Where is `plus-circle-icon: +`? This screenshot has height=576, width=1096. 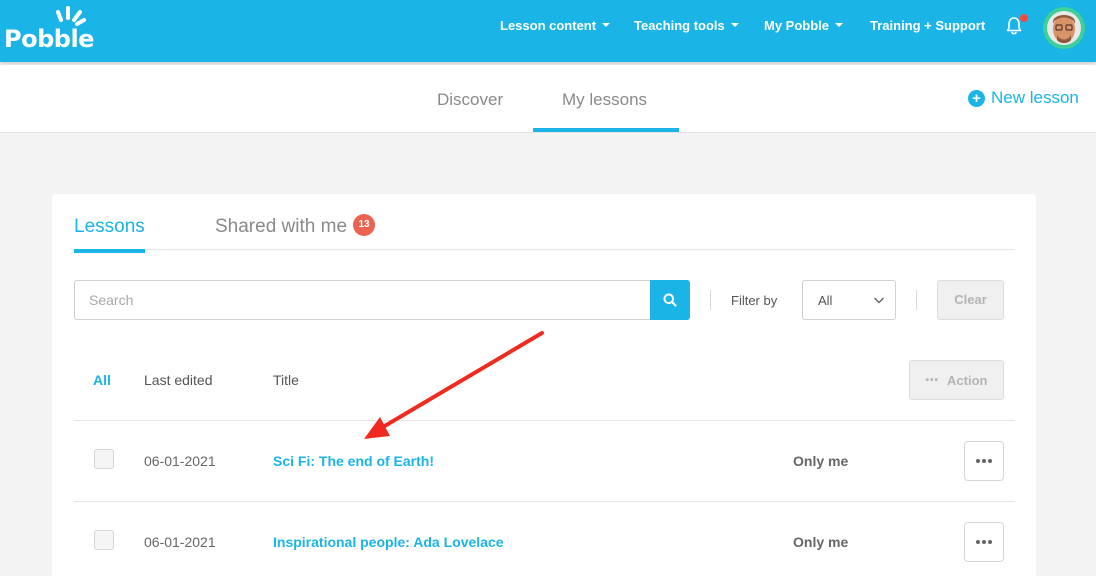
plus-circle-icon: + is located at coordinates (976, 98).